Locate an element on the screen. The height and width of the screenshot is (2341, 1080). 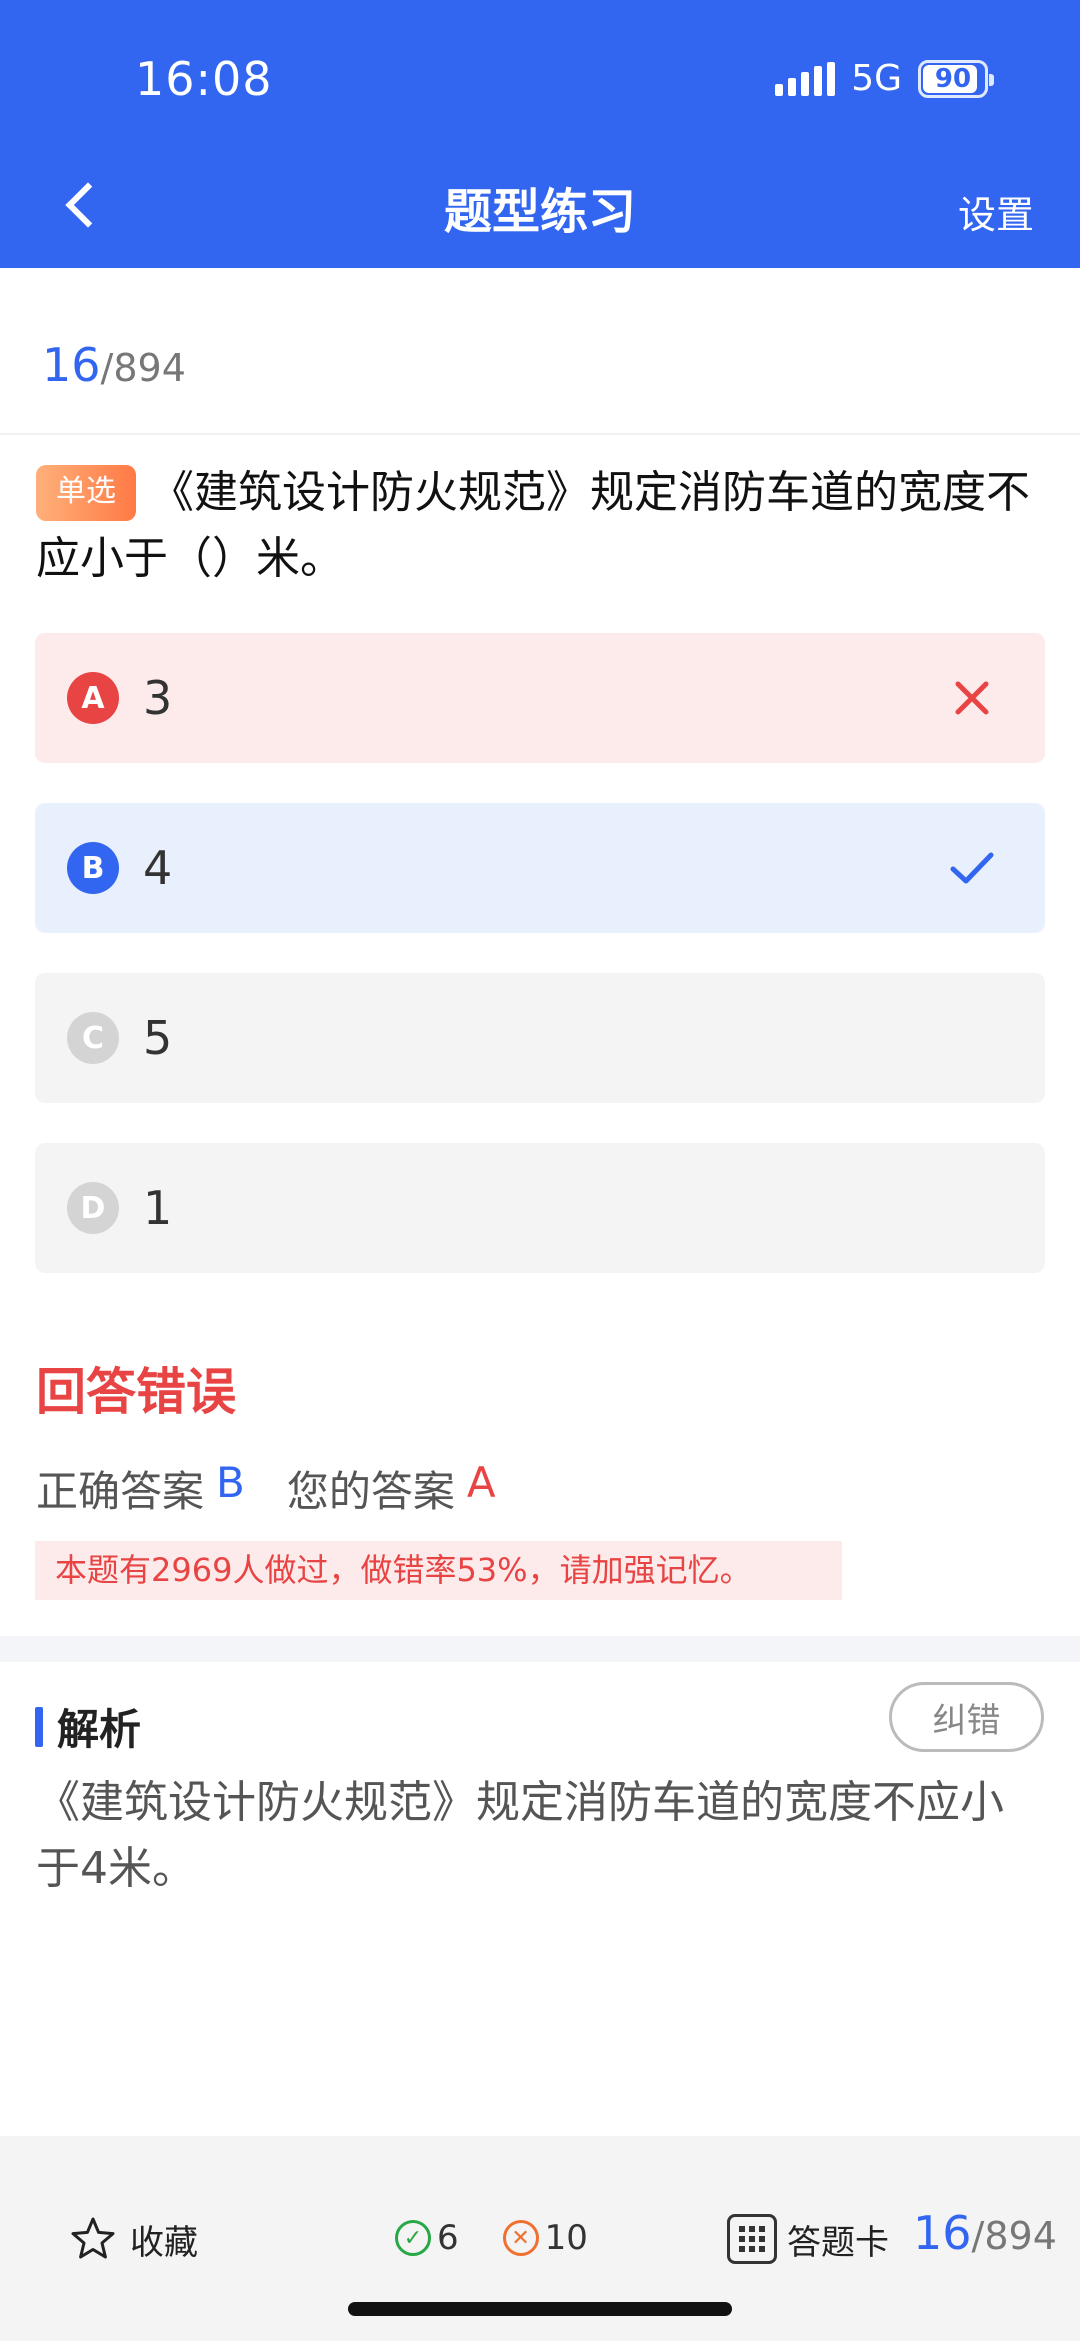
favorite-button: 收藏 is located at coordinates (133, 2239).